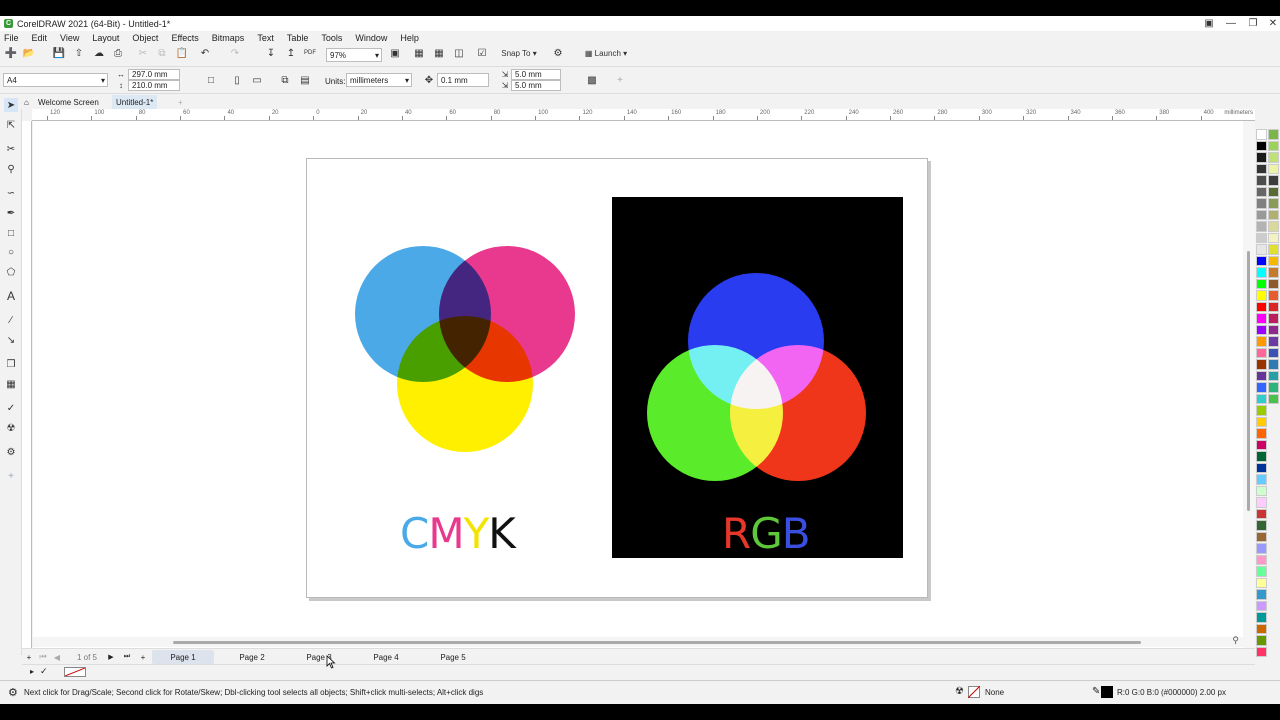 This screenshot has width=1280, height=720. What do you see at coordinates (463, 80) in the screenshot?
I see `nudge-distance-field: 0.1 mm` at bounding box center [463, 80].